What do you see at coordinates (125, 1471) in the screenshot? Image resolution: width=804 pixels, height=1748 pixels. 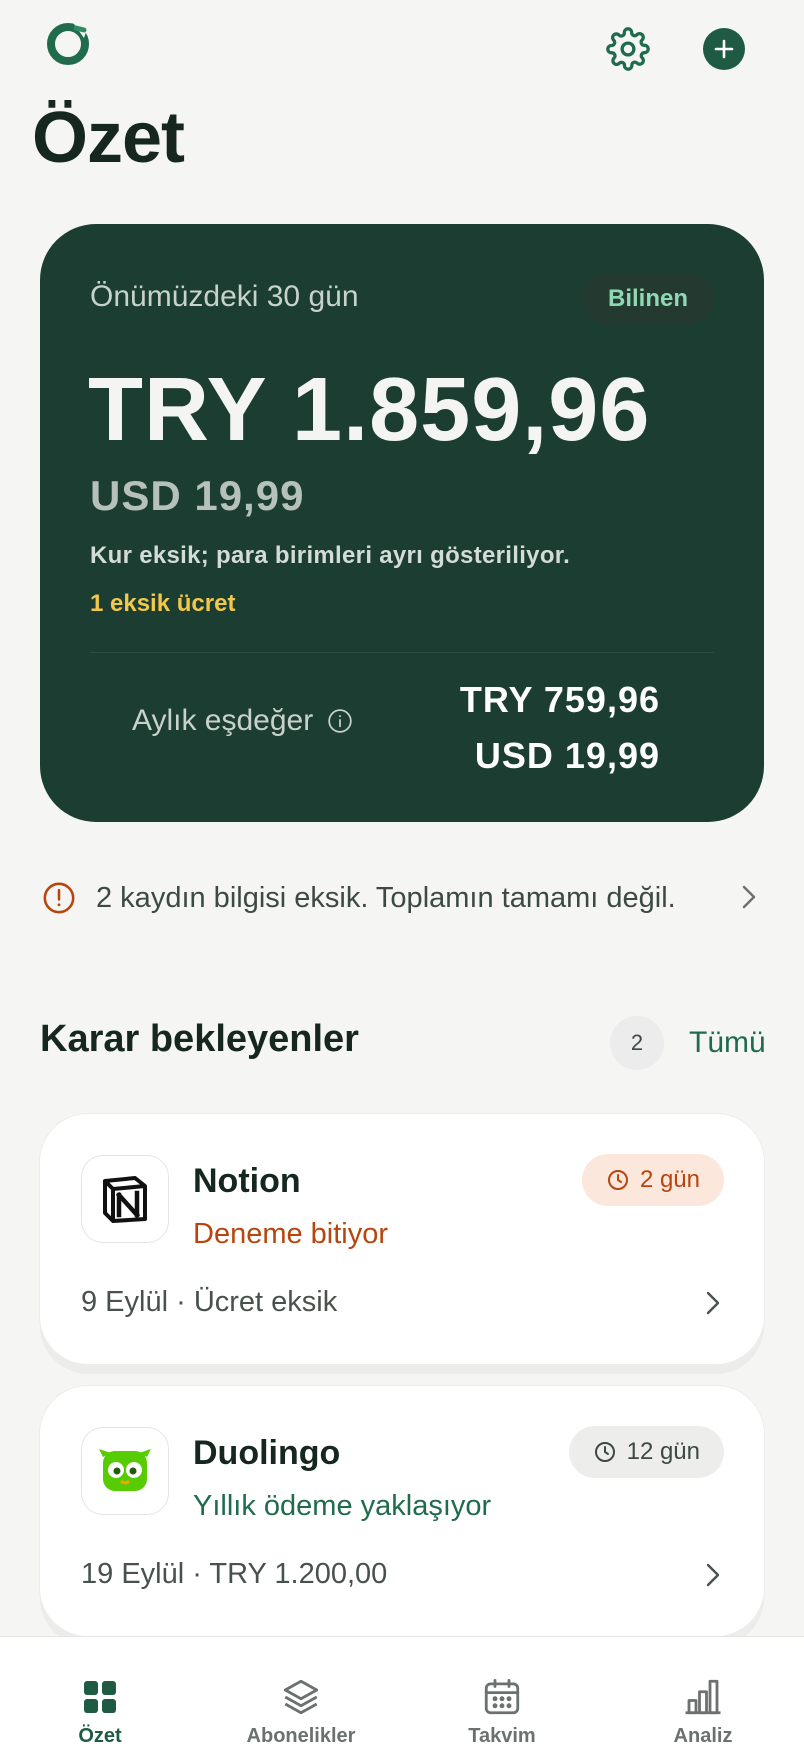 I see `duolingo-logo-icon` at bounding box center [125, 1471].